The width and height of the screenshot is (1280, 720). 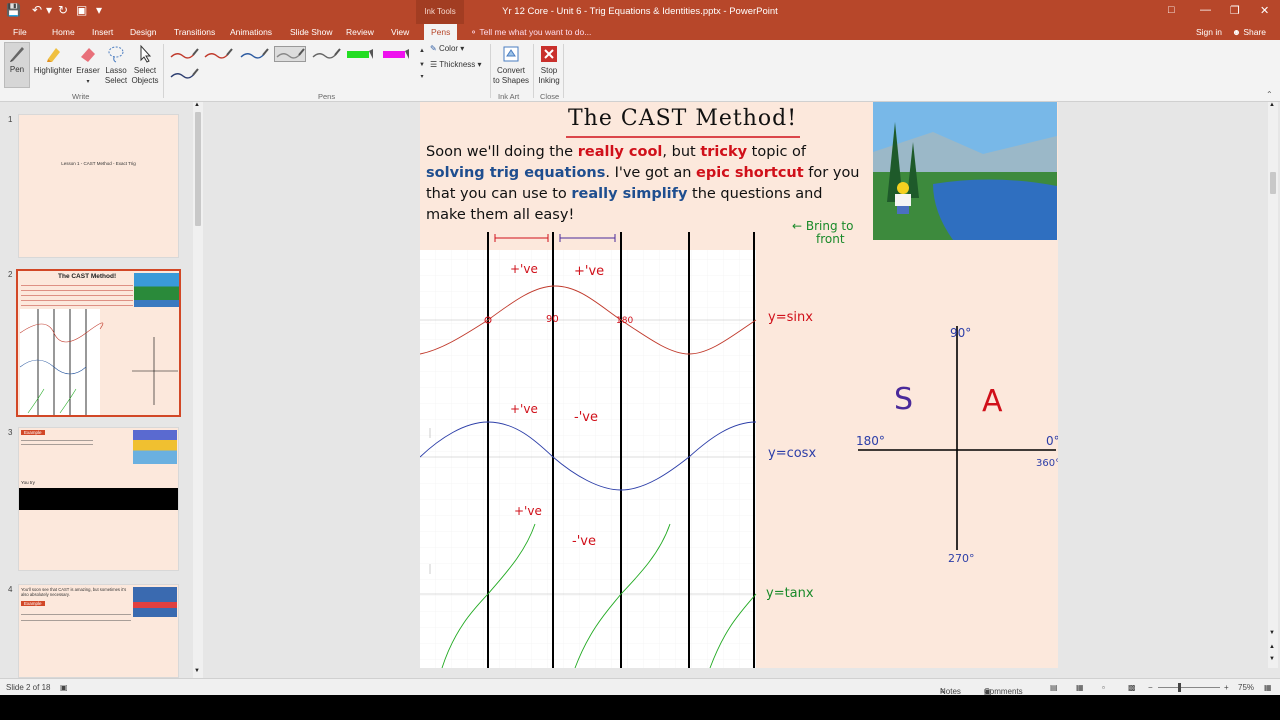 What do you see at coordinates (1226, 687) in the screenshot?
I see `zoom-in-icon: +` at bounding box center [1226, 687].